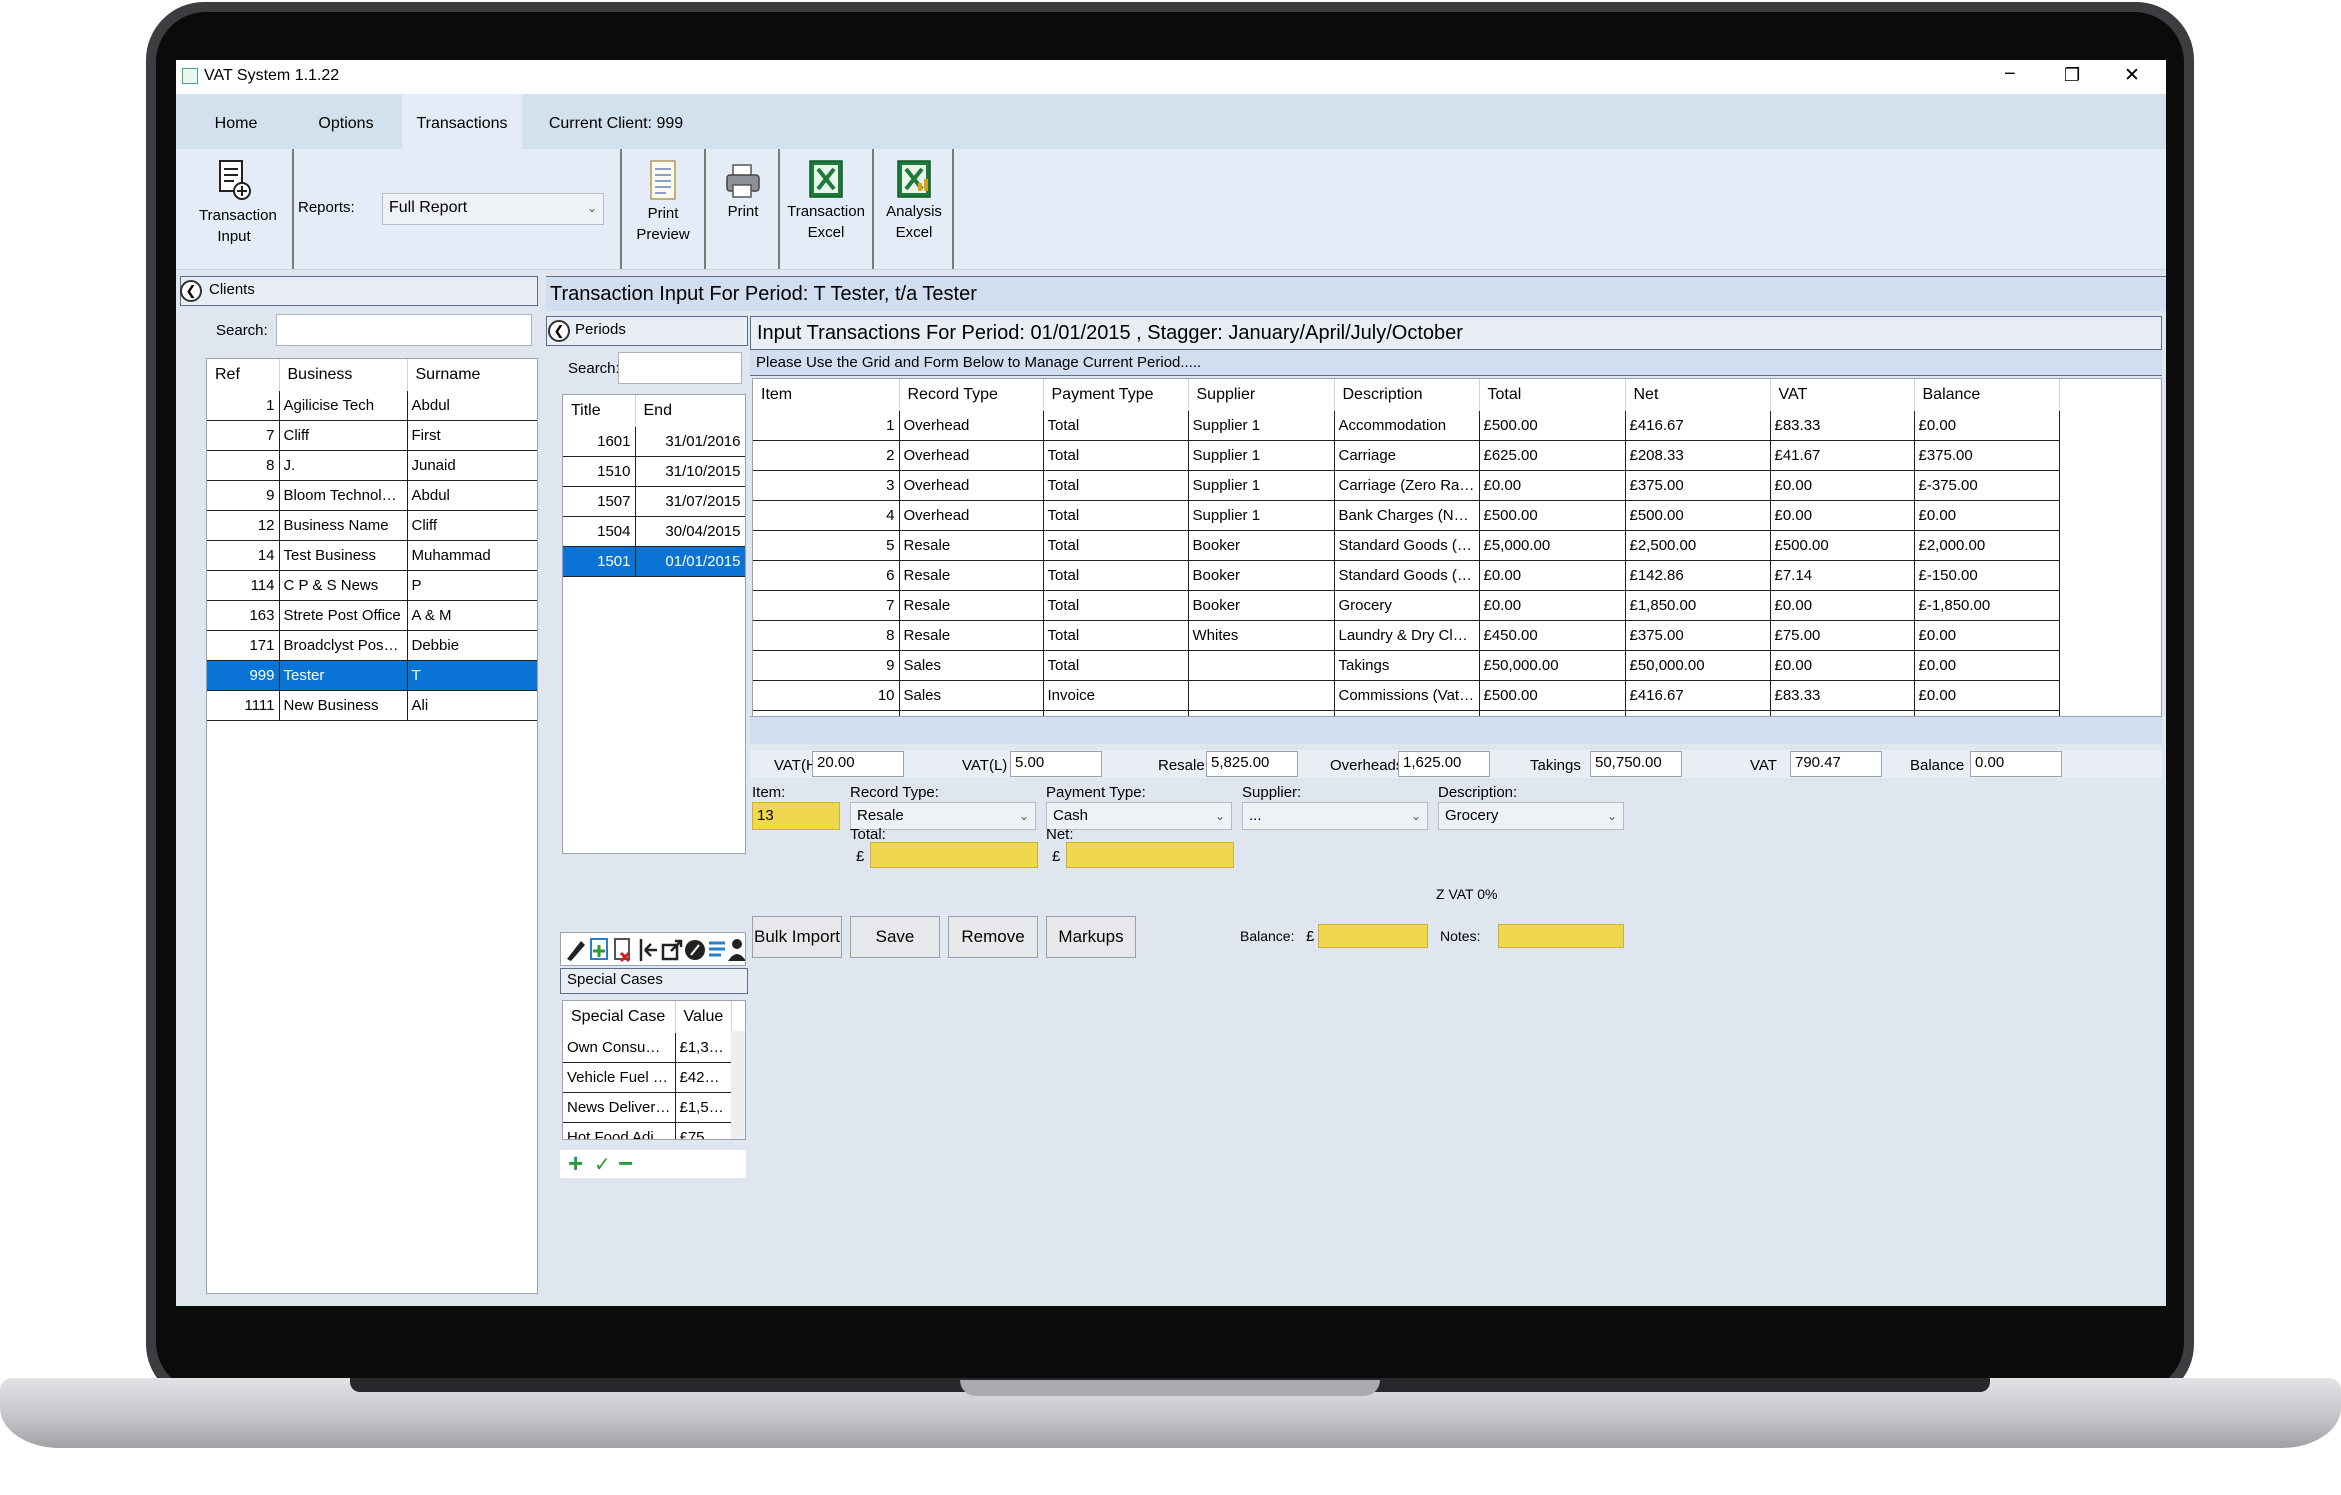 This screenshot has height=1495, width=2341. I want to click on special-case-row: News Delivery Charges£1,500.00, so click(647, 1107).